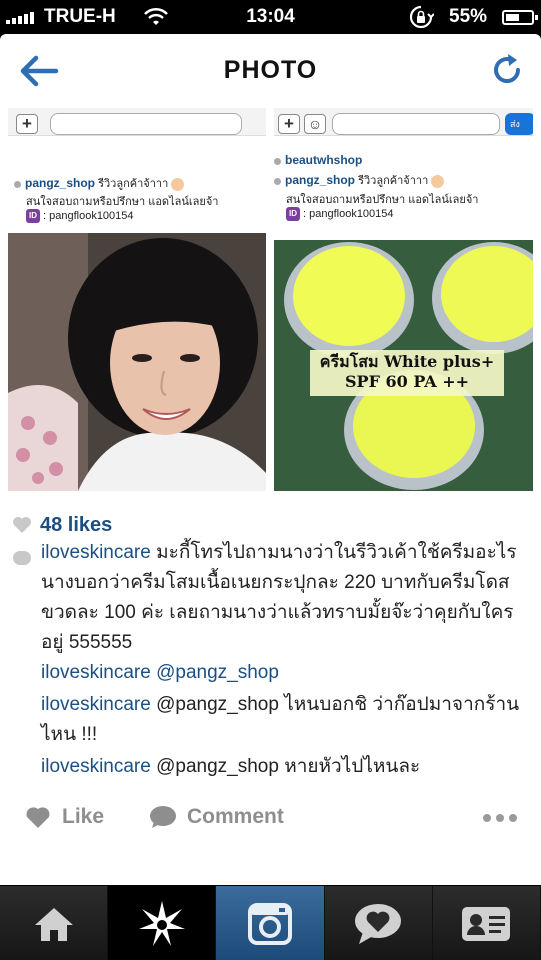 The width and height of the screenshot is (541, 960). I want to click on selfie-image, so click(137, 362).